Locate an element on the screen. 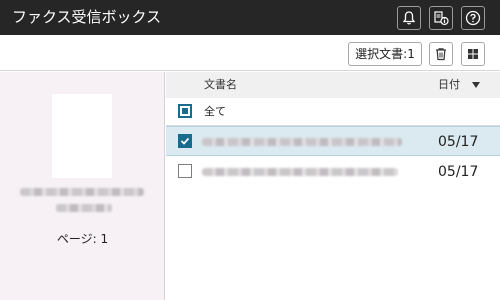 Image resolution: width=500 pixels, height=300 pixels. delete-button is located at coordinates (441, 54).